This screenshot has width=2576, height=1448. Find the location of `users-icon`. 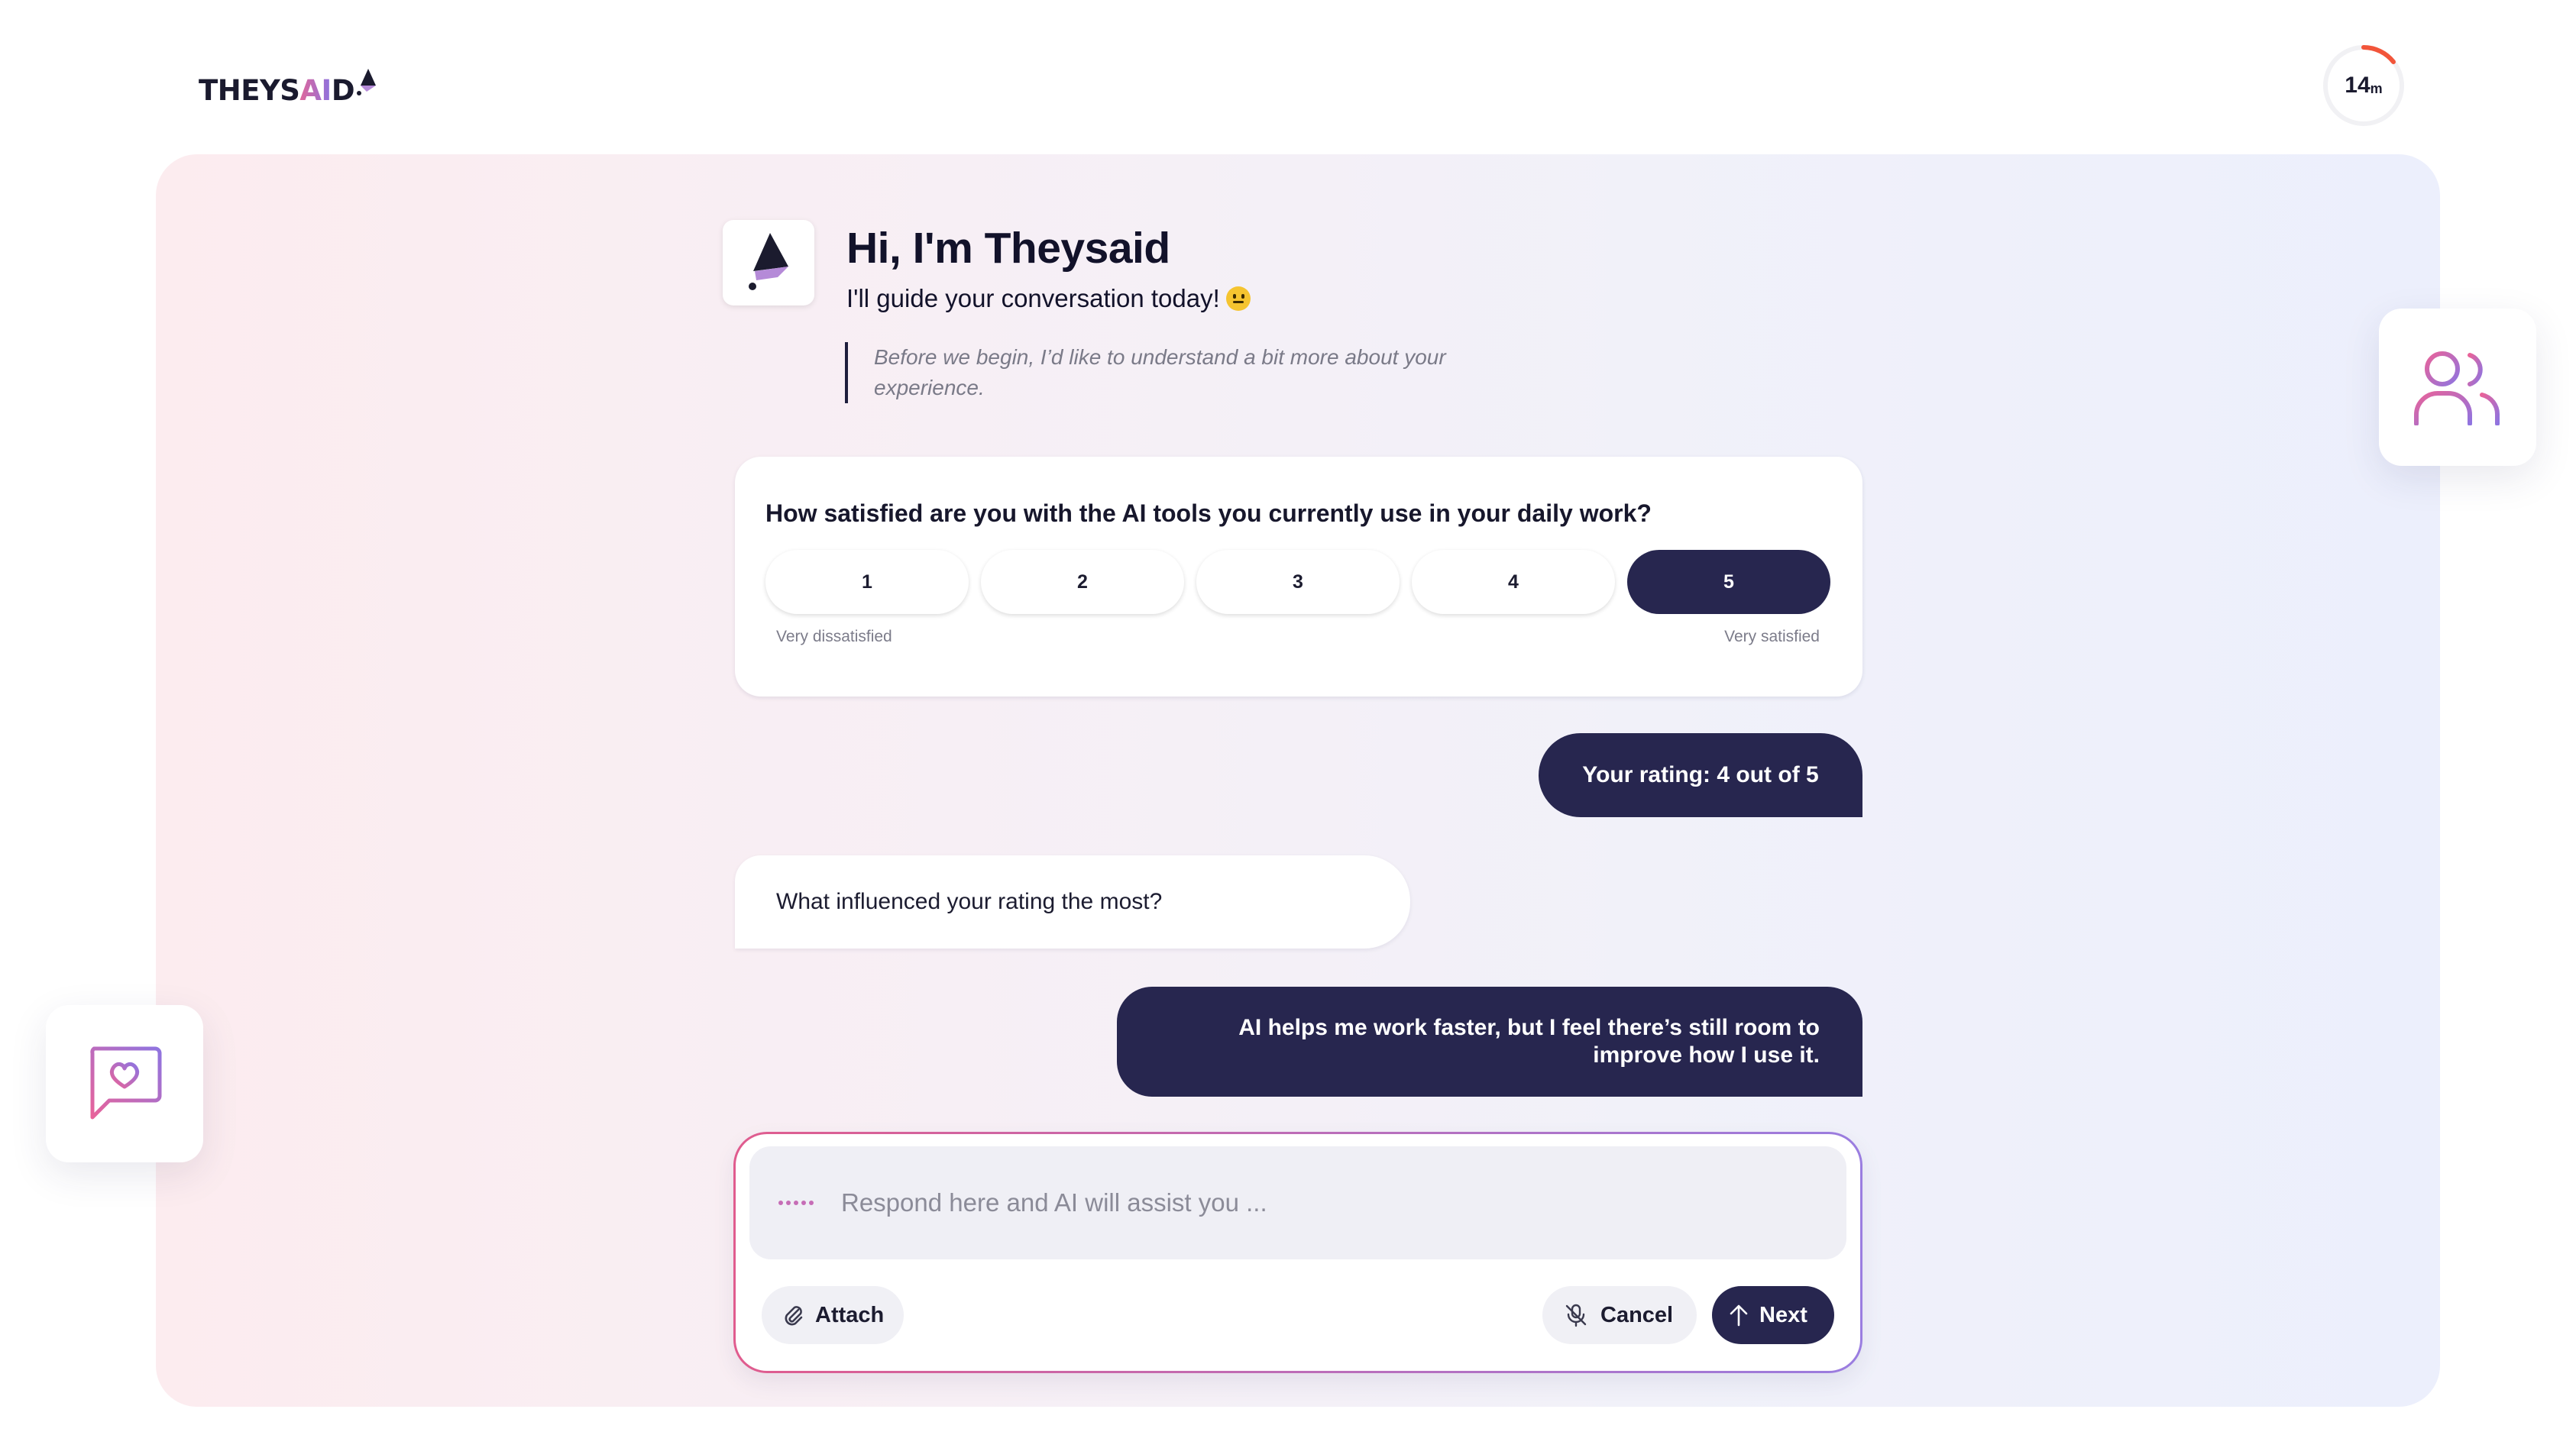

users-icon is located at coordinates (2457, 388).